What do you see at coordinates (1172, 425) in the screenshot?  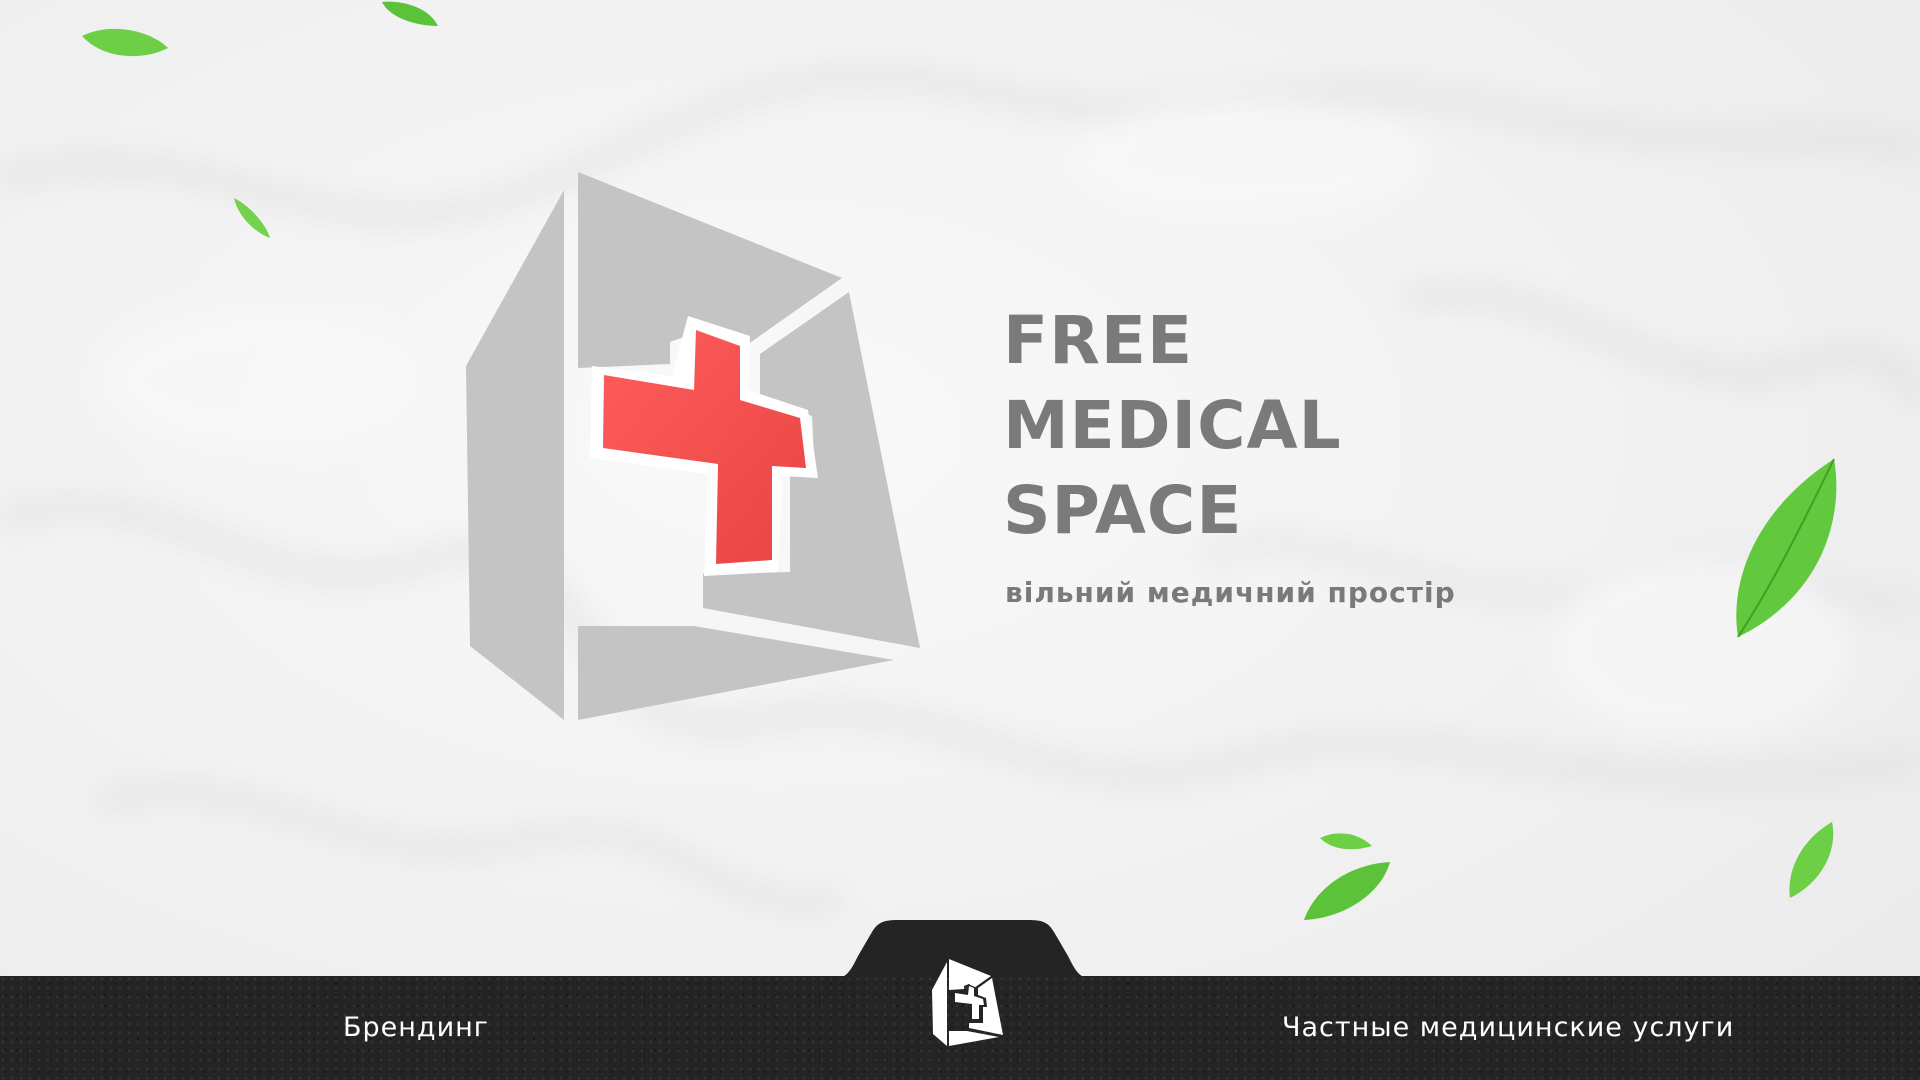 I see `brand-title-line: MEDICAL` at bounding box center [1172, 425].